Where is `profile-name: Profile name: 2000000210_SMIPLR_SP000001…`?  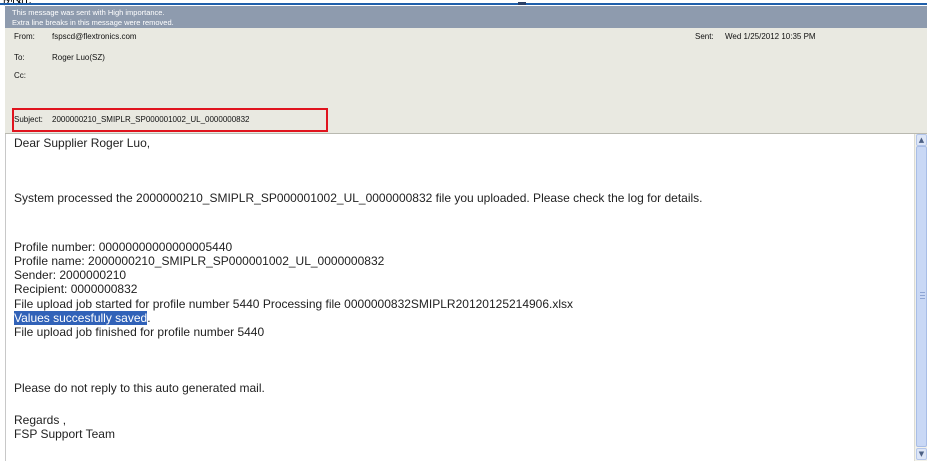
profile-name: Profile name: 2000000210_SMIPLR_SP000001… is located at coordinates (199, 261).